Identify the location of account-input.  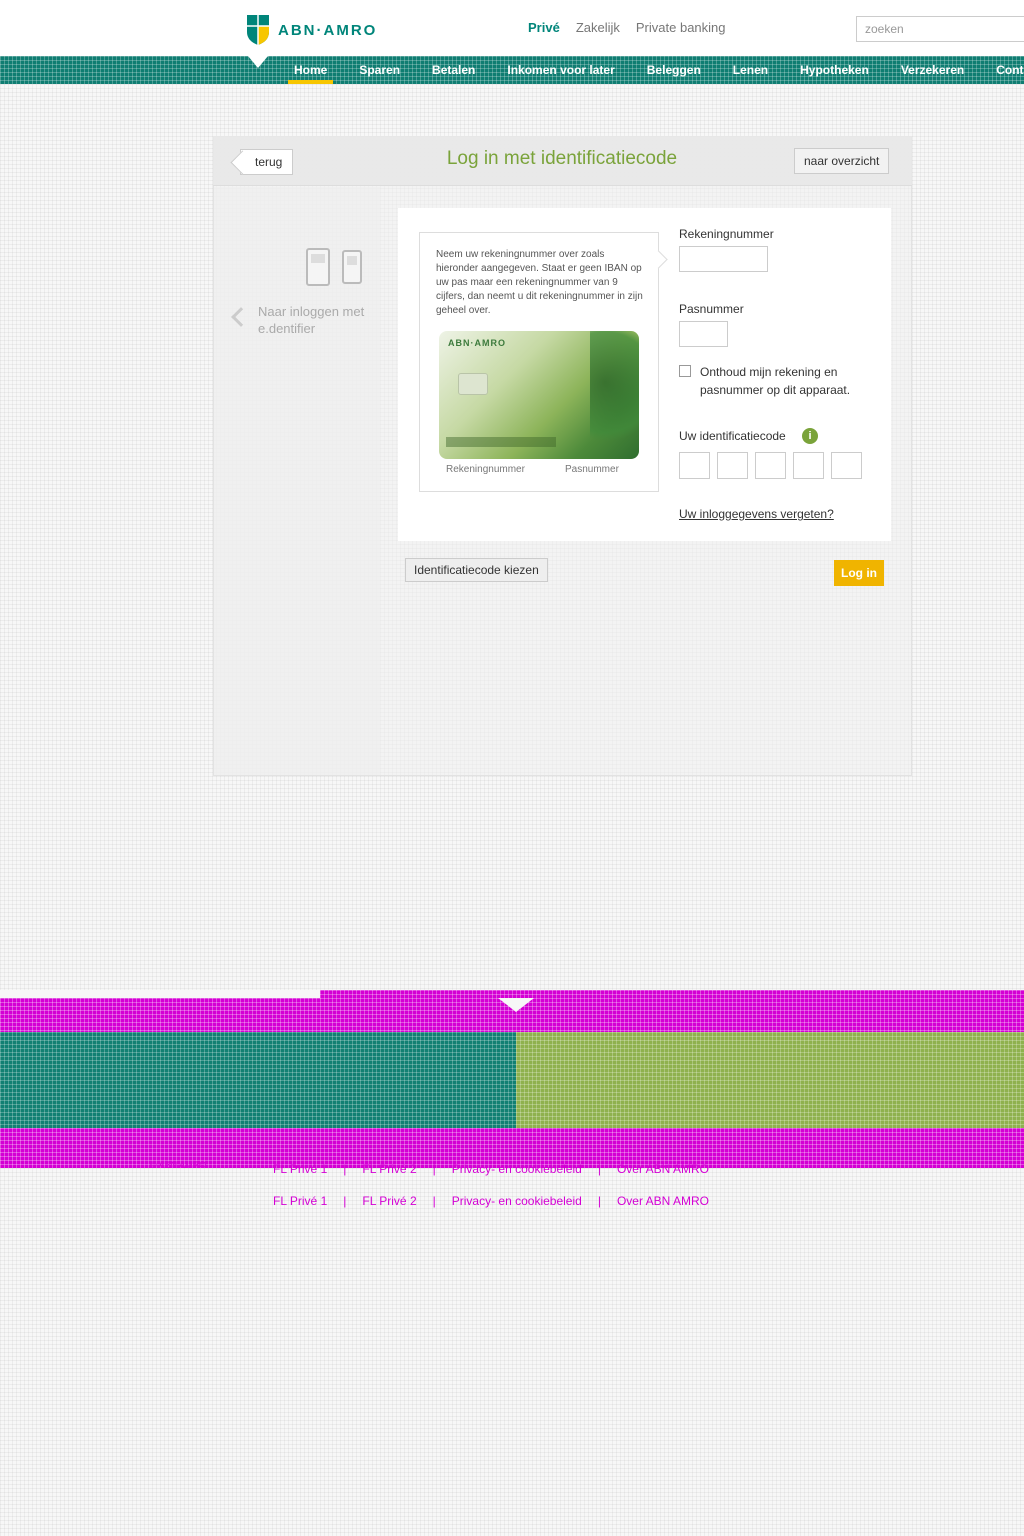
(723, 259).